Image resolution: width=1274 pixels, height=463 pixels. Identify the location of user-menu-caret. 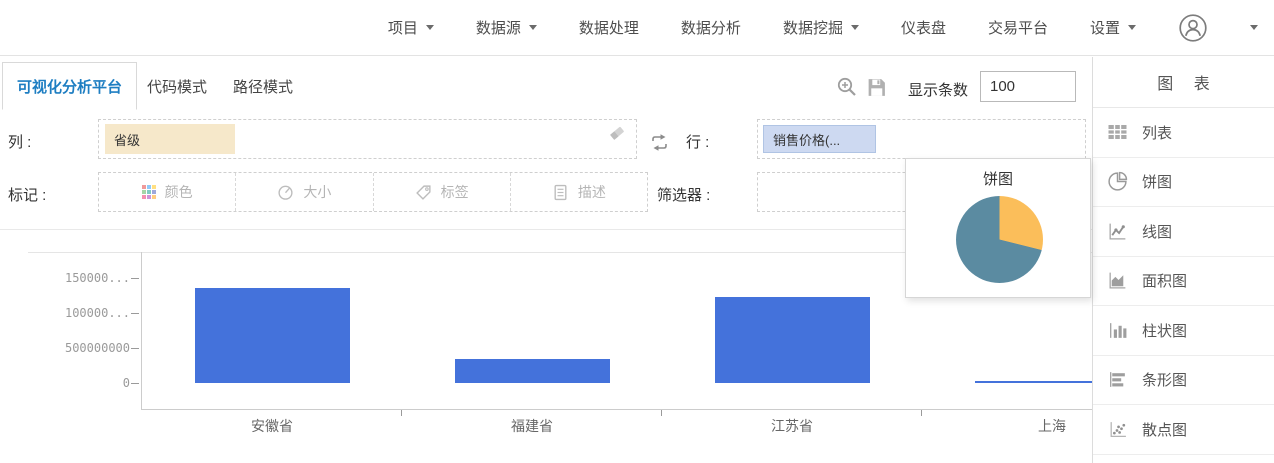
(1254, 27).